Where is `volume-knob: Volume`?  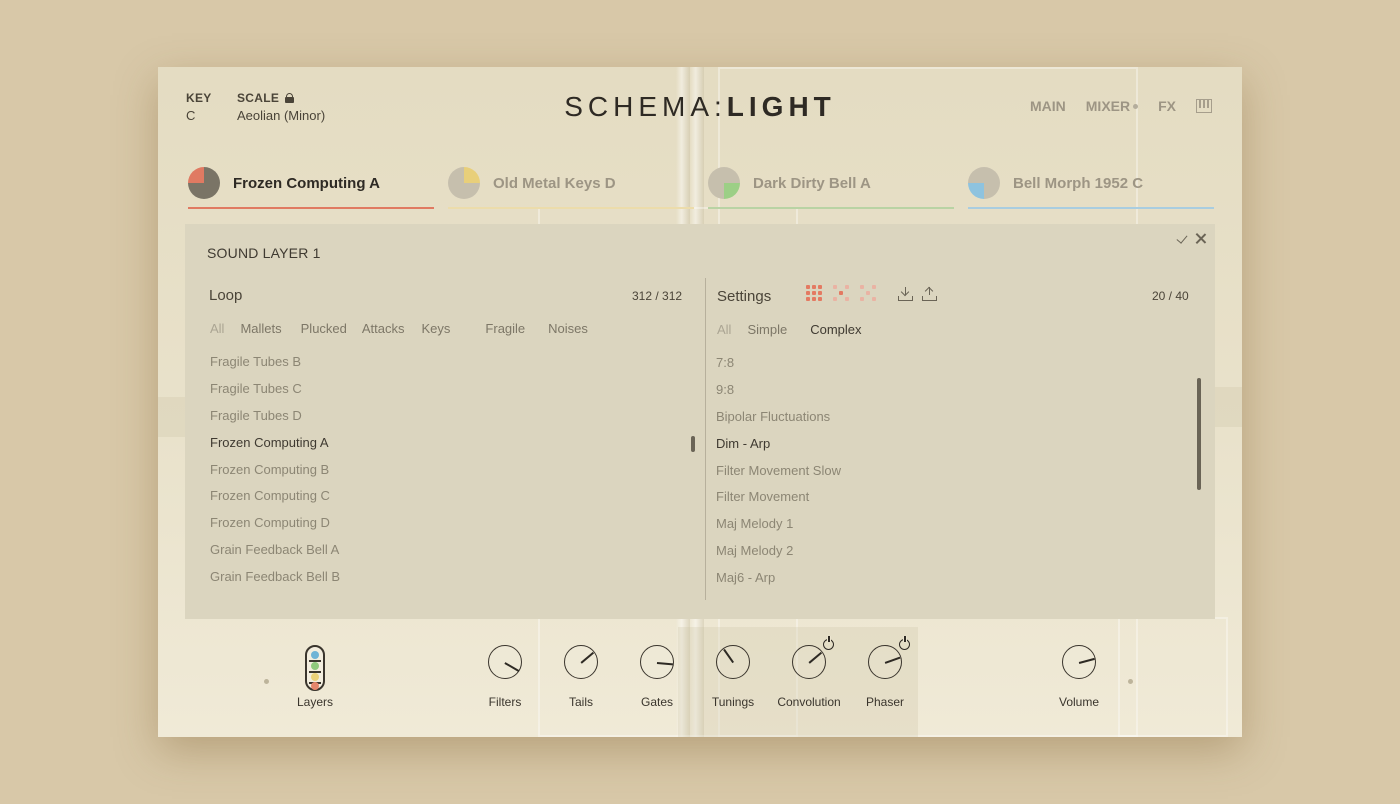
volume-knob: Volume is located at coordinates (1079, 677).